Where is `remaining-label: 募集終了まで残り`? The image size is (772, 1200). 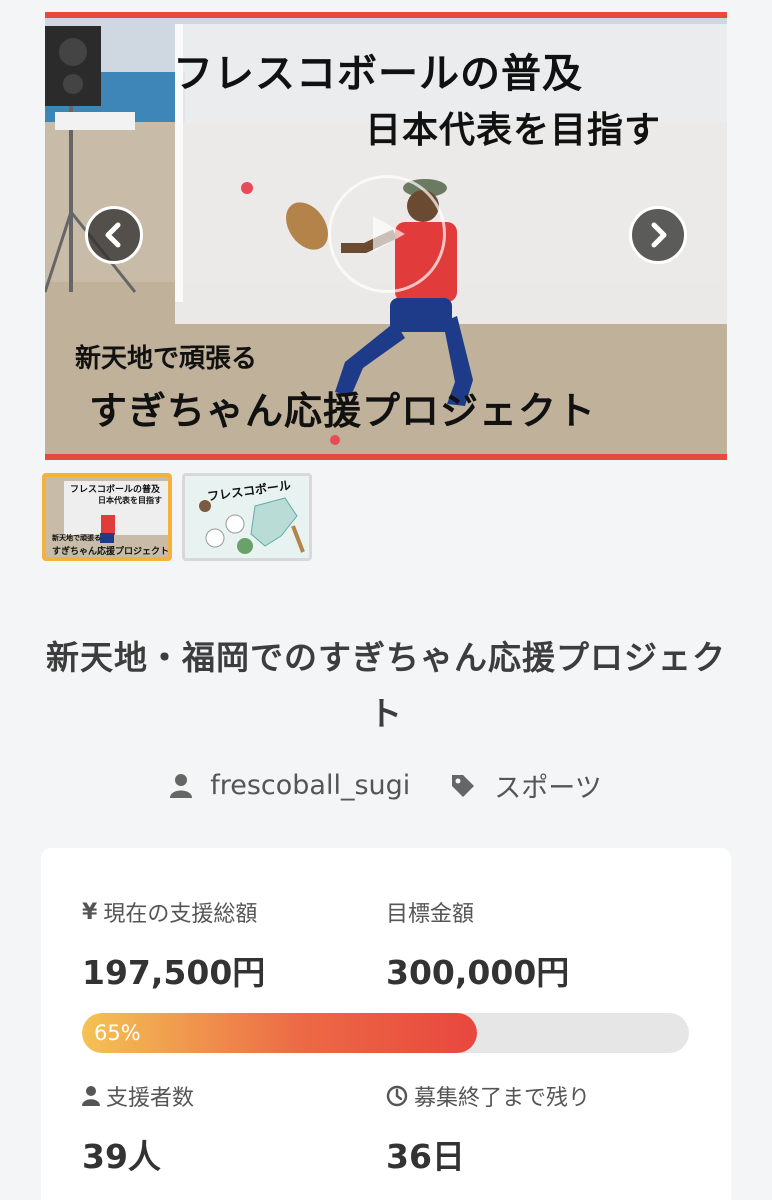 remaining-label: 募集終了まで残り is located at coordinates (488, 1096).